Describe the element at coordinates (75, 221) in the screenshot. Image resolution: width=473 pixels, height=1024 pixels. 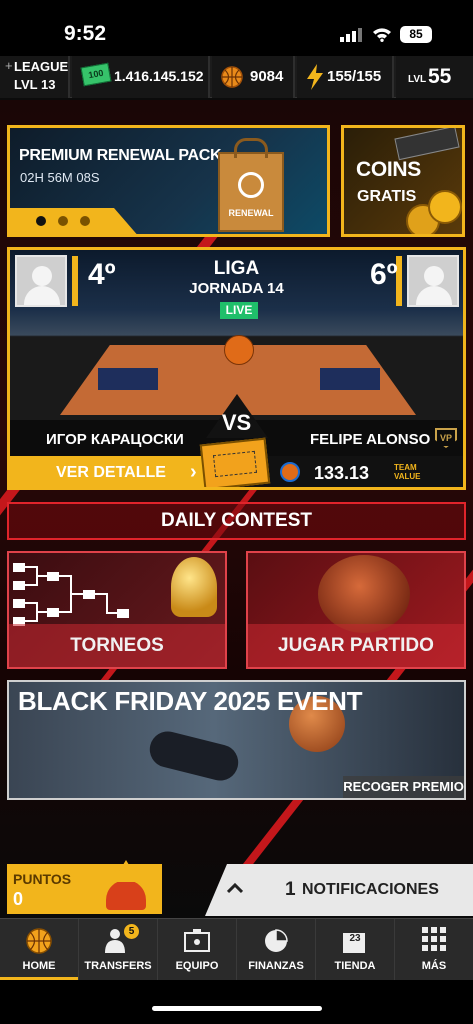
I see `promo-yellow-band` at that location.